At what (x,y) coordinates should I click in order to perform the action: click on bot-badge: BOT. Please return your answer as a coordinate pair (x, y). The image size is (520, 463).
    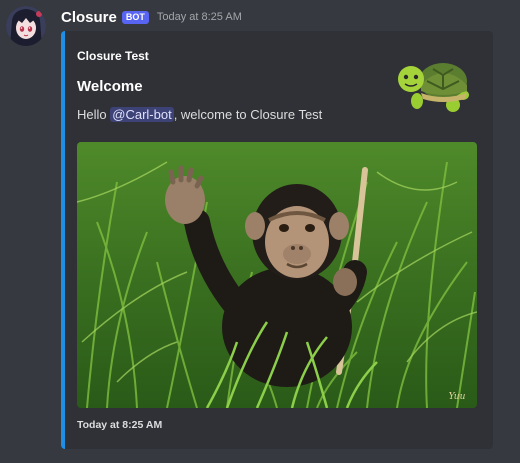
    Looking at the image, I should click on (135, 17).